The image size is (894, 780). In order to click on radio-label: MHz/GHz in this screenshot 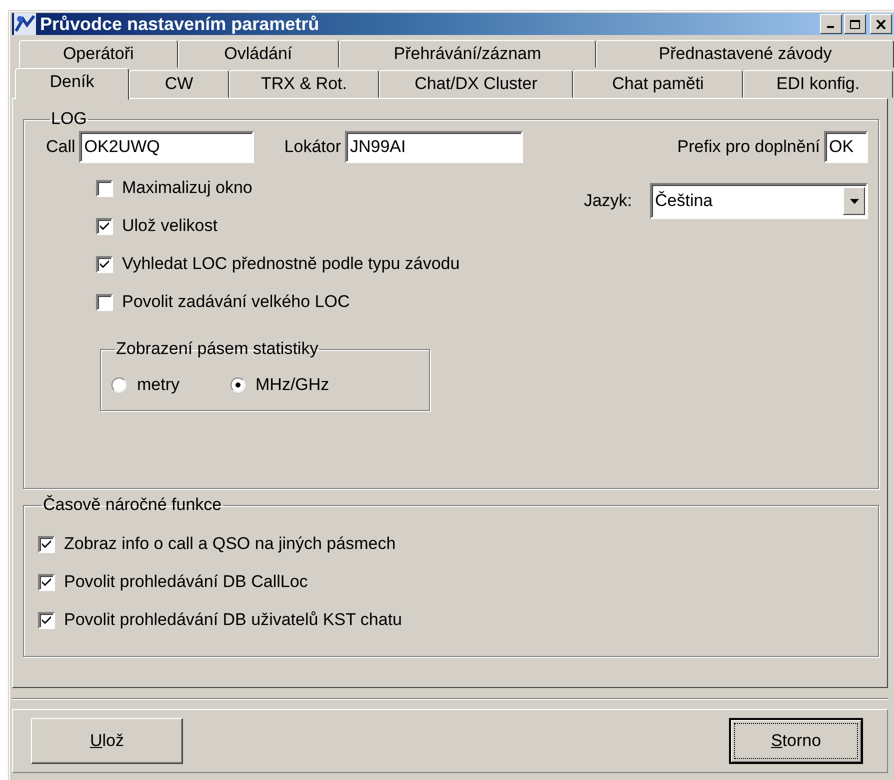, I will do `click(293, 384)`.